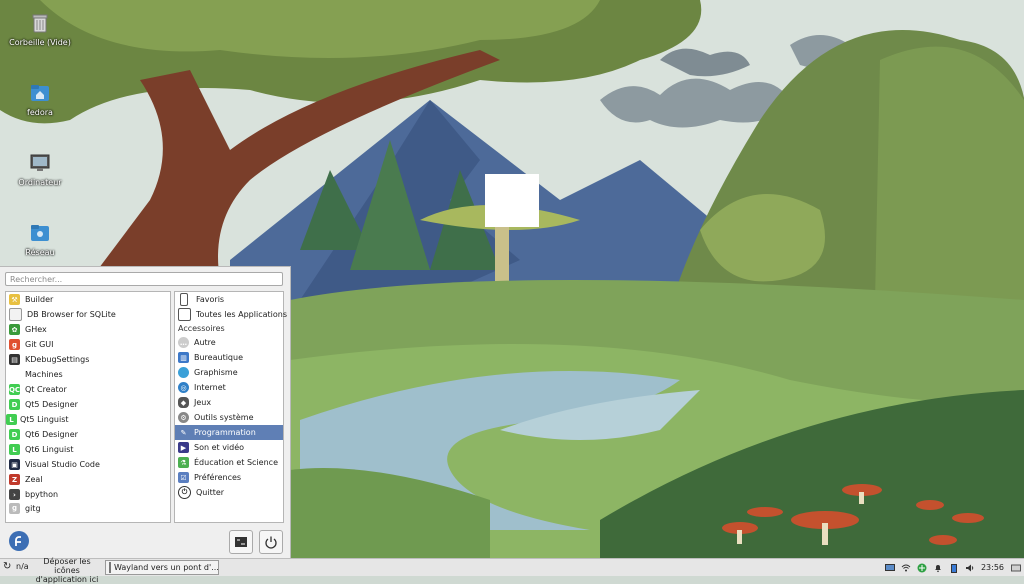 This screenshot has width=1024, height=584. I want to click on workspace-label: n/a, so click(22, 566).